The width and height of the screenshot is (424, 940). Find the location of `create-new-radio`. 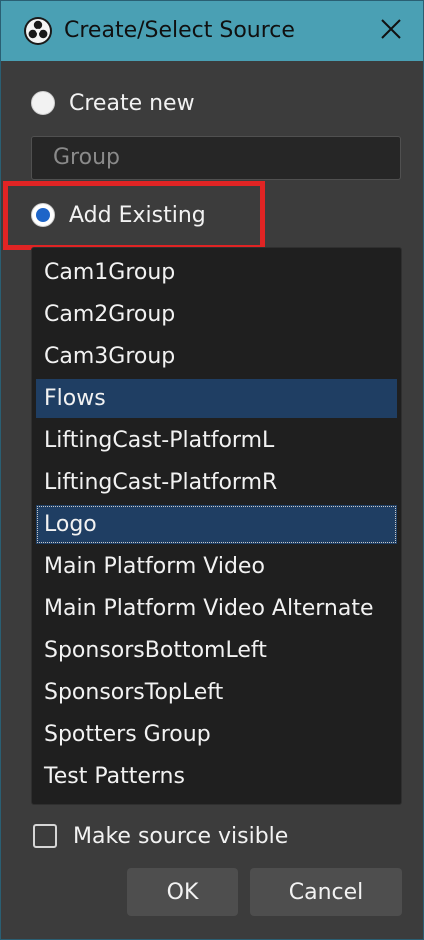

create-new-radio is located at coordinates (43, 103).